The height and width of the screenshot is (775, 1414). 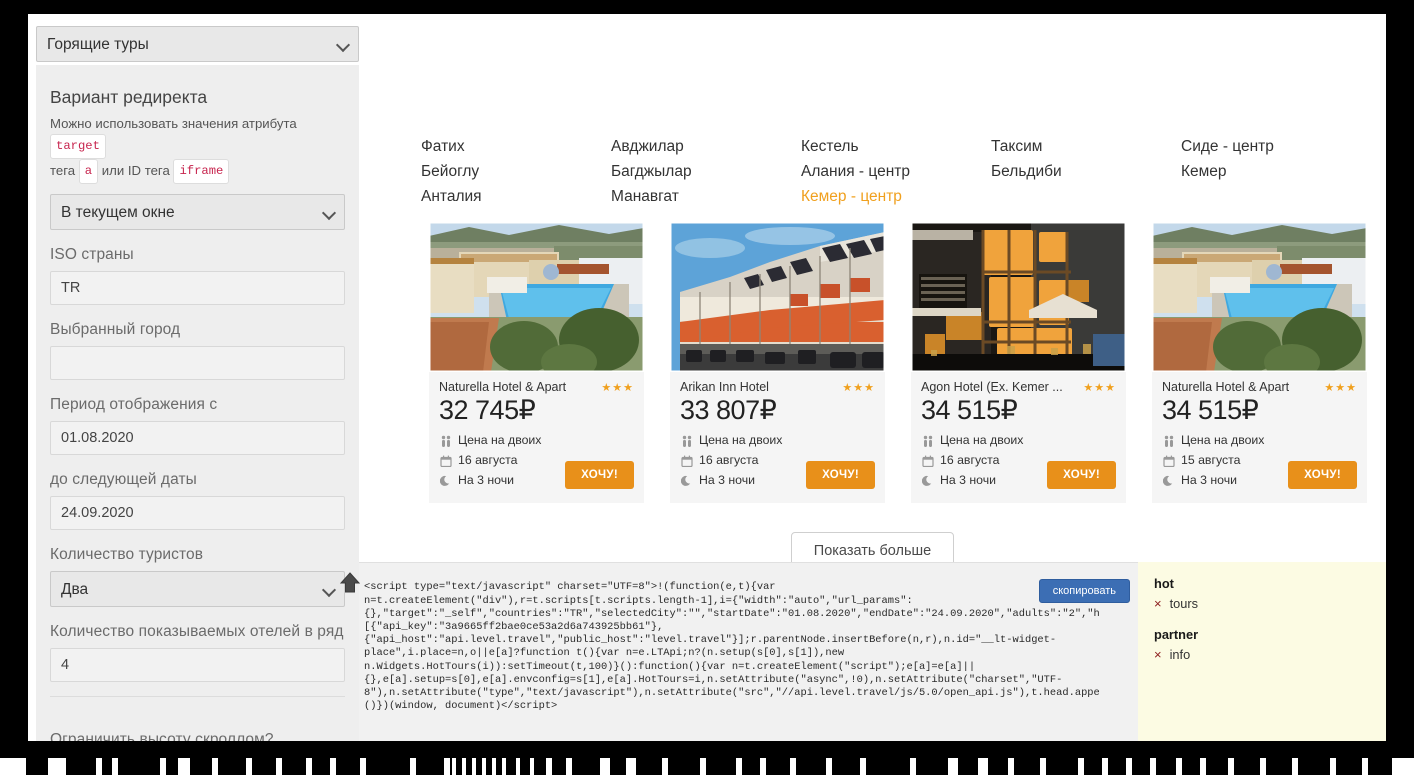 I want to click on departure-date: 15 августа, so click(x=1211, y=460).